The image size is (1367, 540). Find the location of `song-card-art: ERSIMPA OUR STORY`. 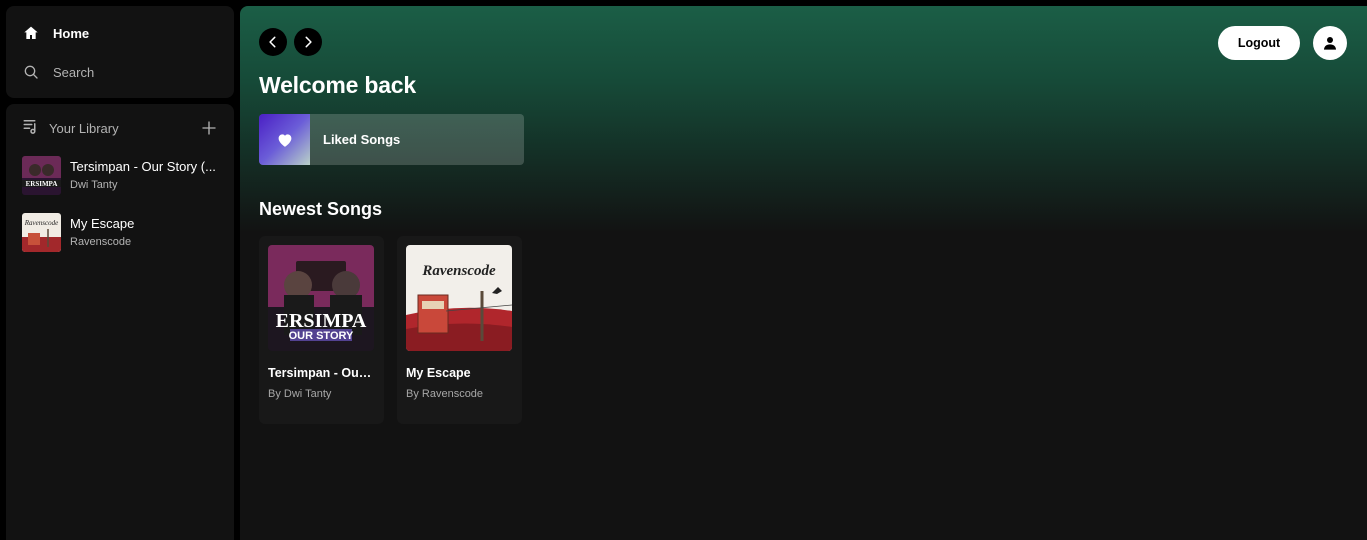

song-card-art: ERSIMPA OUR STORY is located at coordinates (321, 298).